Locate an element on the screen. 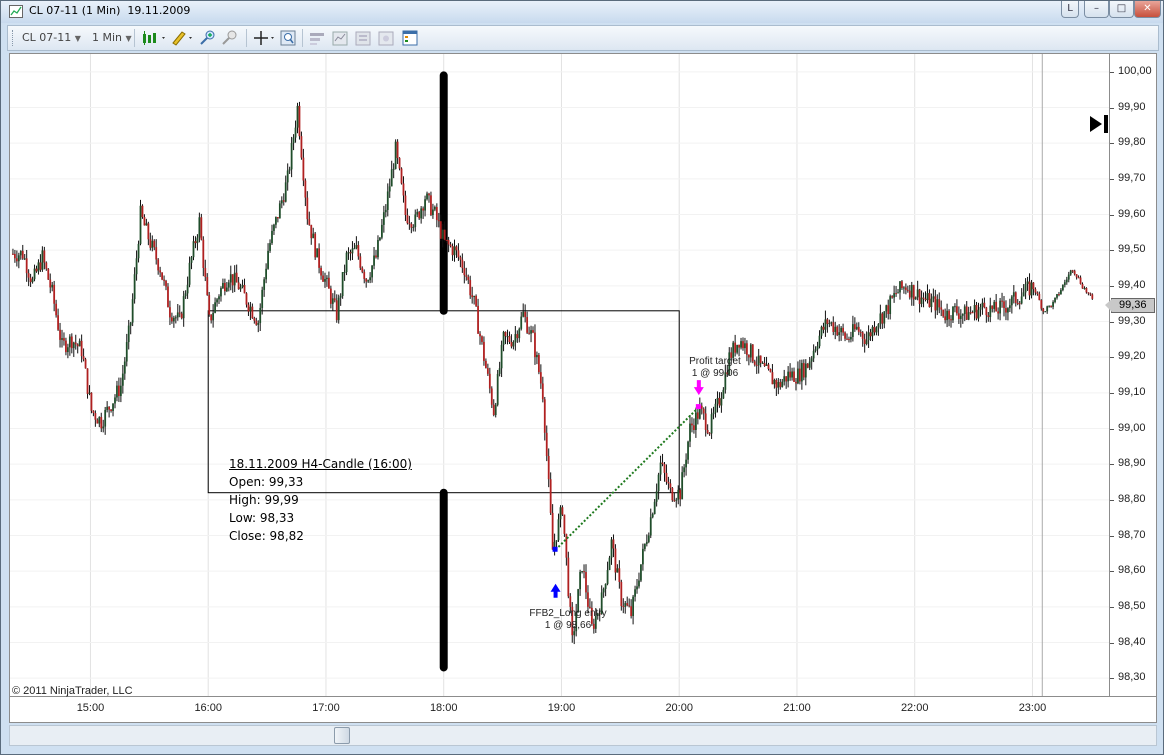 The height and width of the screenshot is (755, 1164). close-button: ✕ is located at coordinates (1147, 9).